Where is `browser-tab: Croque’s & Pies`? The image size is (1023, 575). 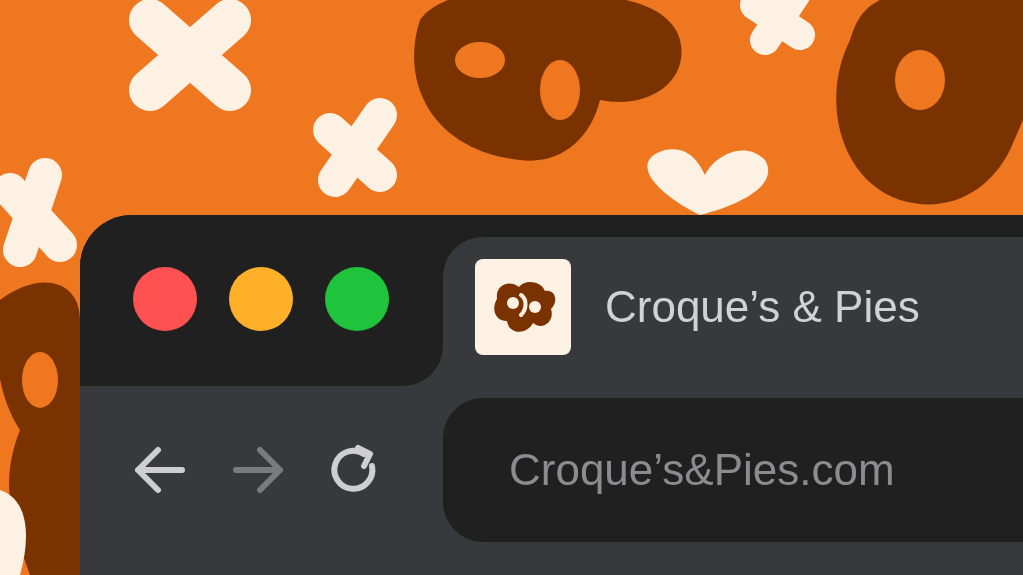 browser-tab: Croque’s & Pies is located at coordinates (733, 311).